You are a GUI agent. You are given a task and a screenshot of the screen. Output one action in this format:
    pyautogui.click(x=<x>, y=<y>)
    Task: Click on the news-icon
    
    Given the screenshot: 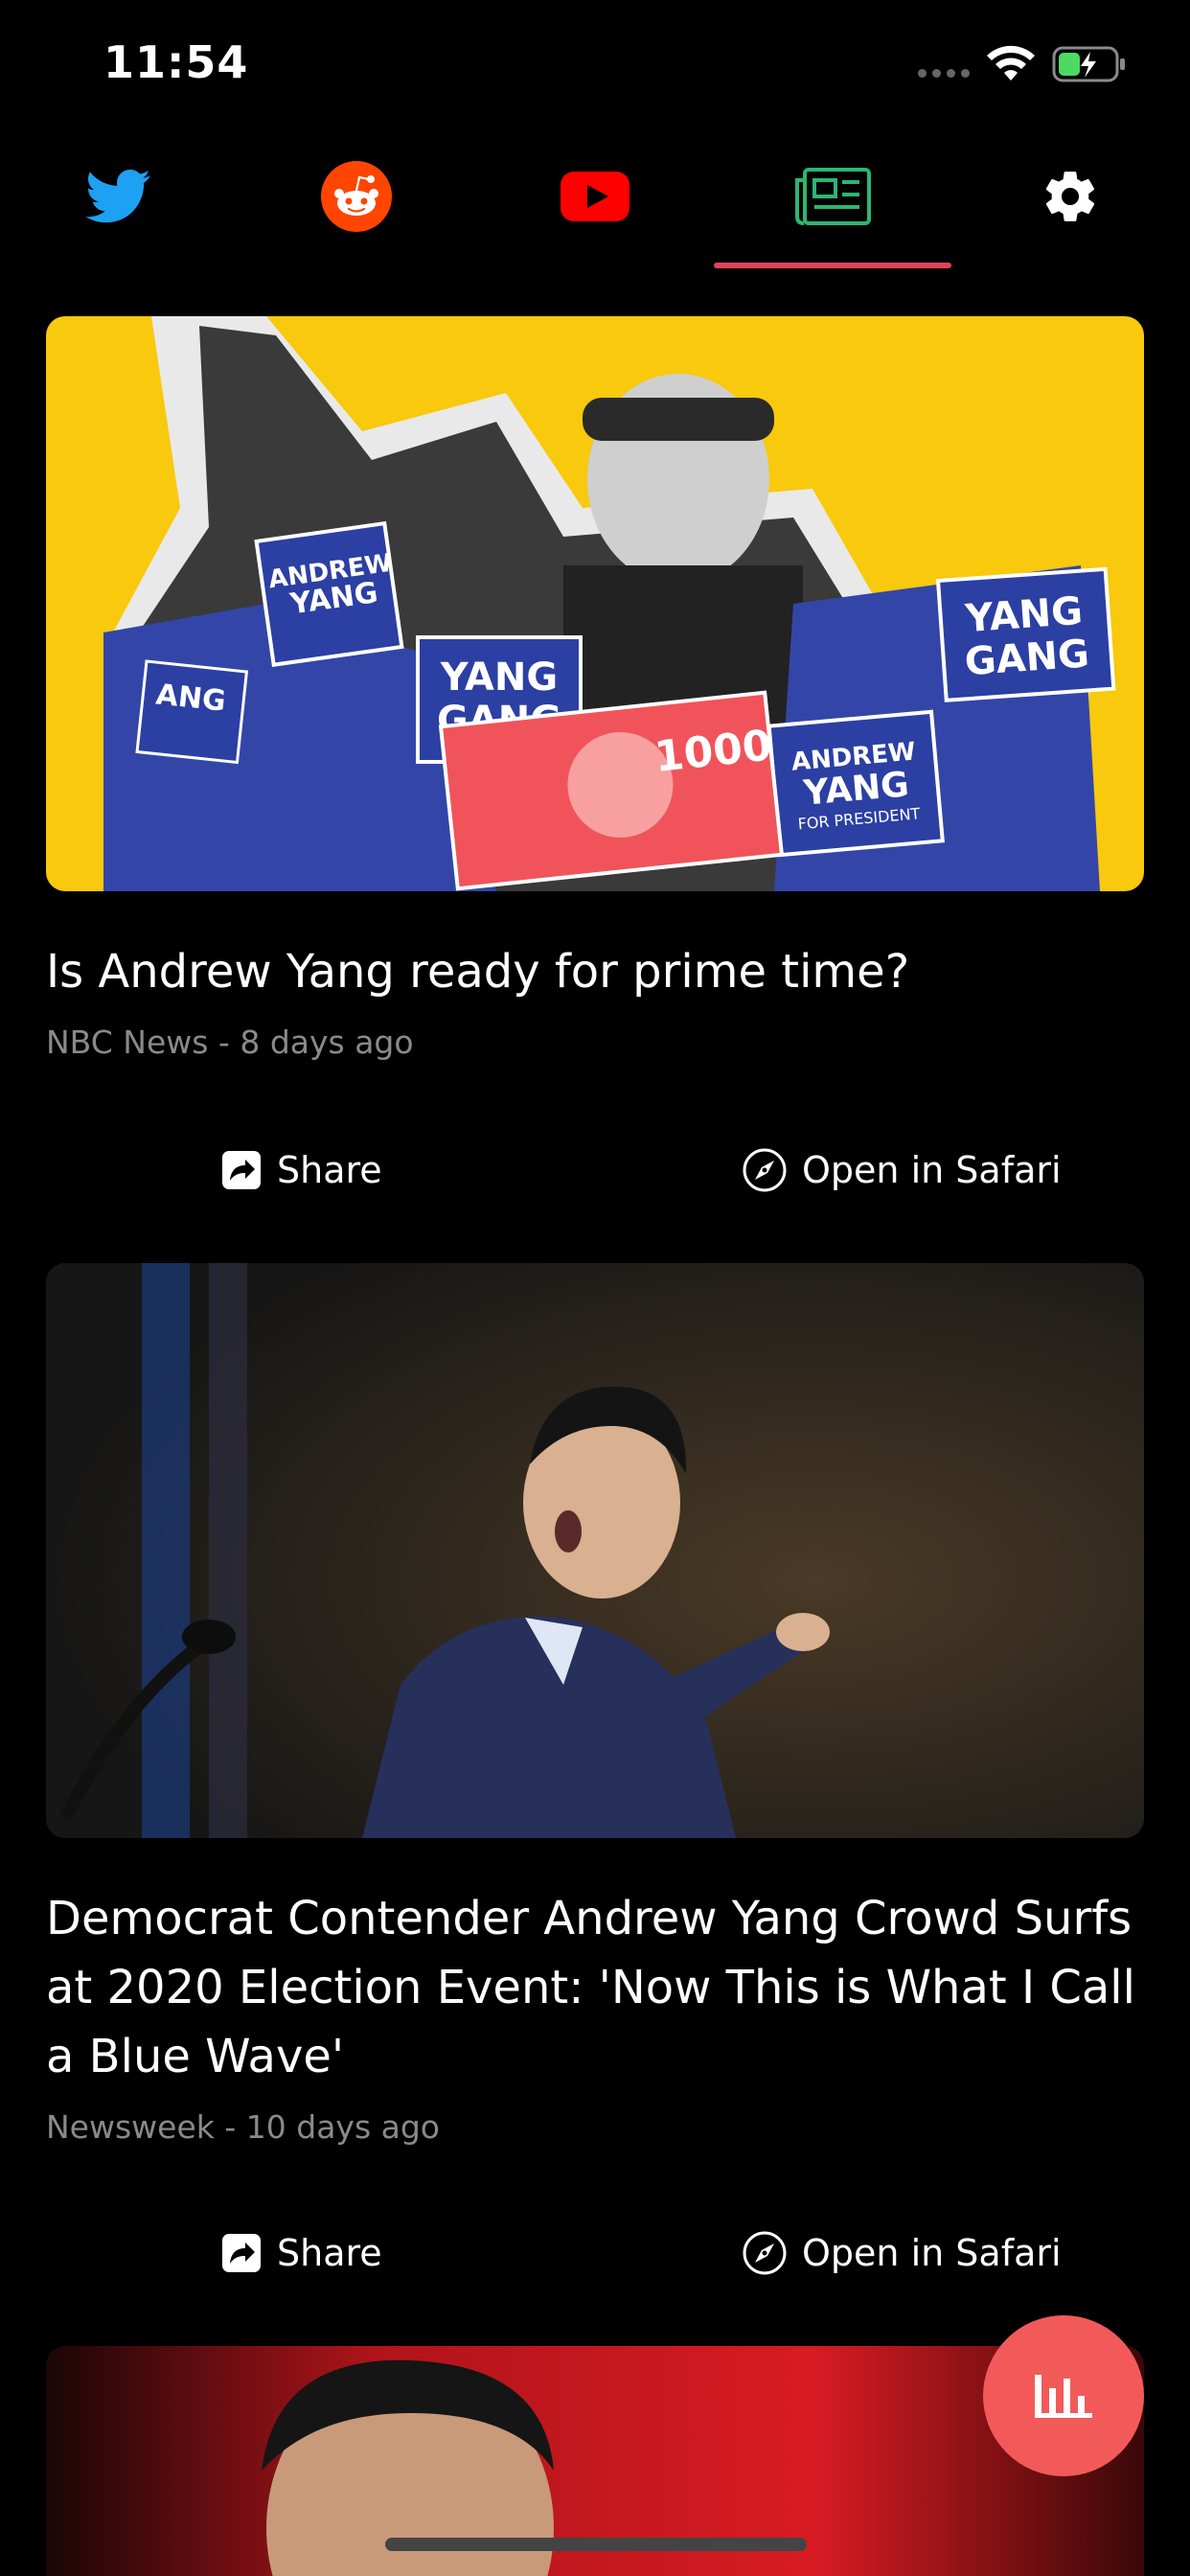 What is the action you would take?
    pyautogui.click(x=833, y=196)
    